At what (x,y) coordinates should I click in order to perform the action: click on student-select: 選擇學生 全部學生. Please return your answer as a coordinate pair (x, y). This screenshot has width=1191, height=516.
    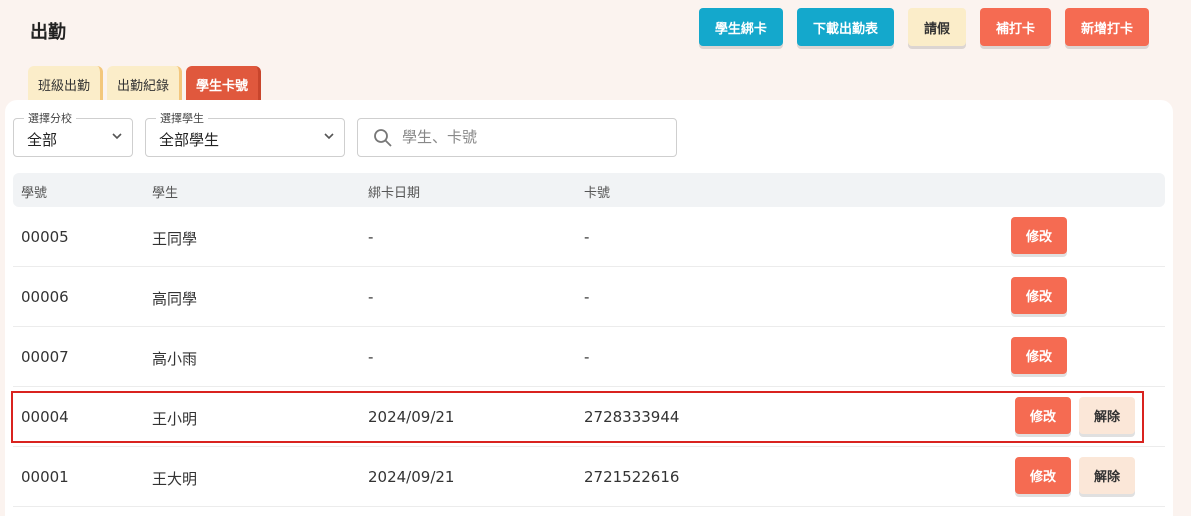
    Looking at the image, I should click on (245, 133).